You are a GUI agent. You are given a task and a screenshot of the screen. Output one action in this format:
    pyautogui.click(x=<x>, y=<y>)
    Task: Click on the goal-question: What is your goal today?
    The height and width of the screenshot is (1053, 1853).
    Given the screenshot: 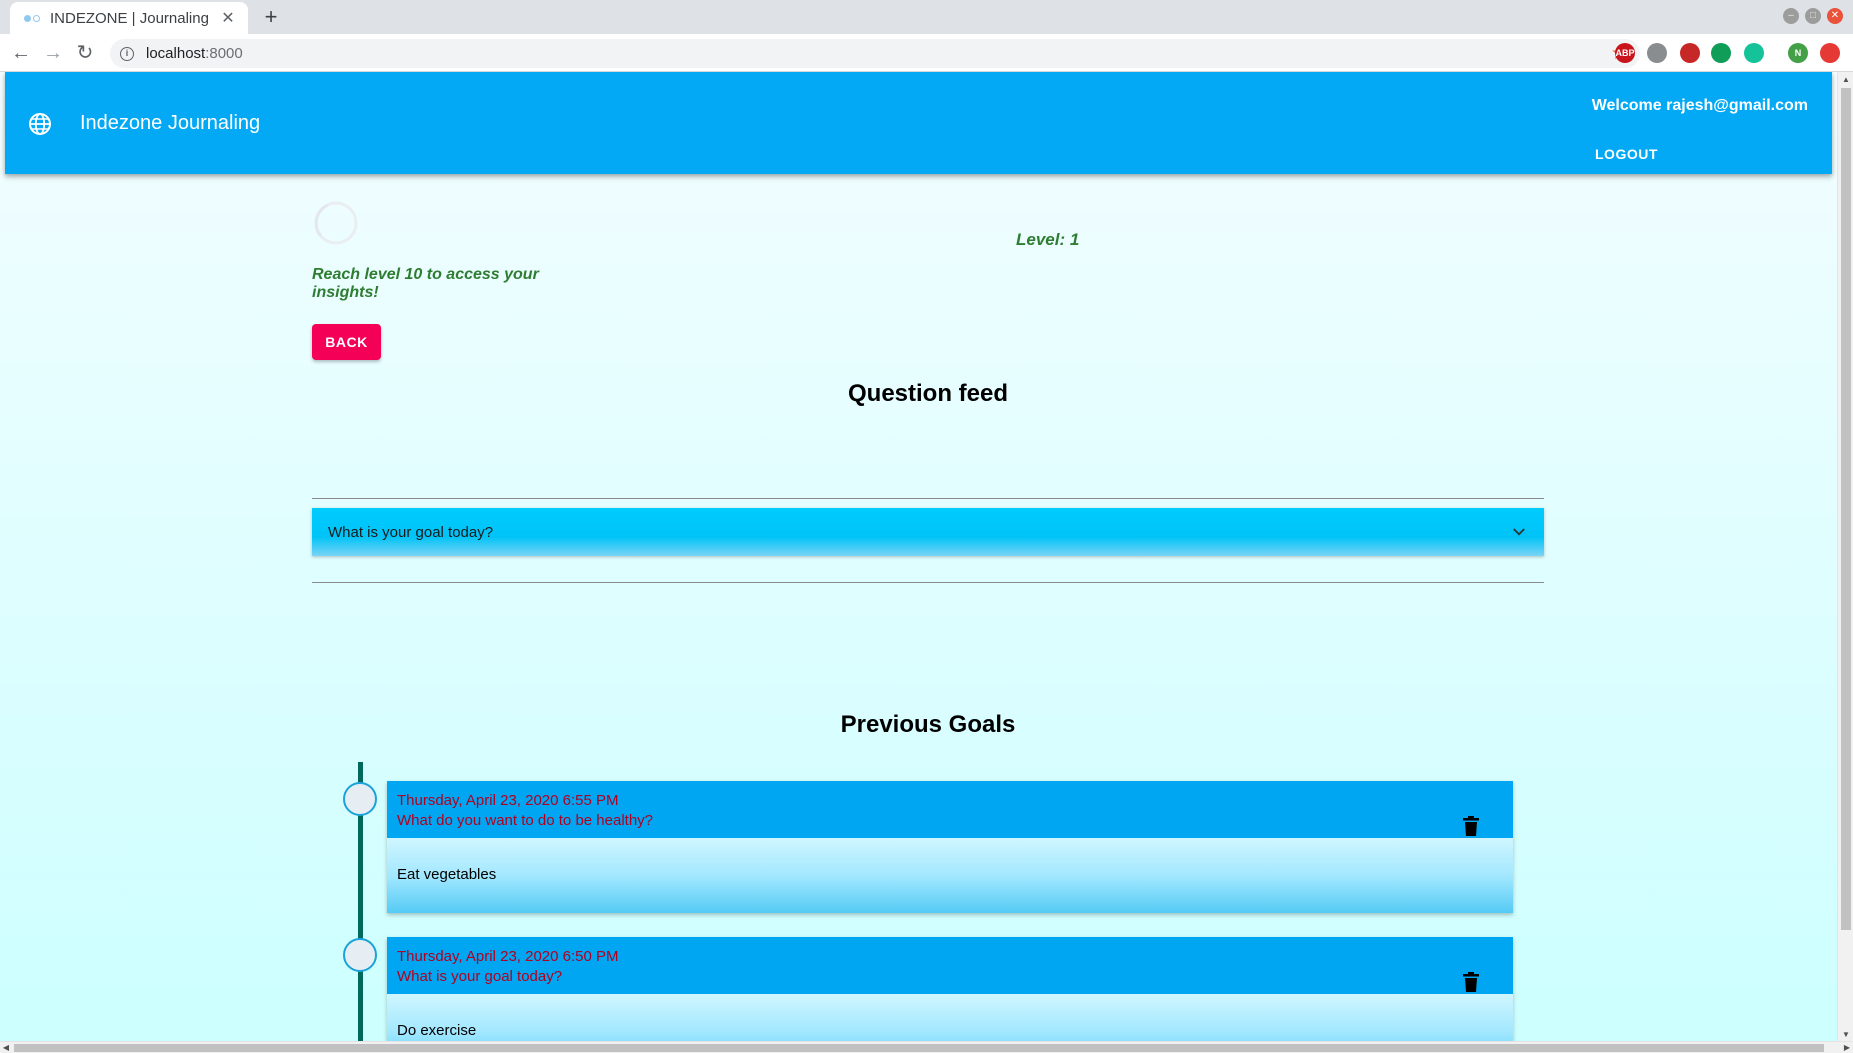 What is the action you would take?
    pyautogui.click(x=480, y=976)
    